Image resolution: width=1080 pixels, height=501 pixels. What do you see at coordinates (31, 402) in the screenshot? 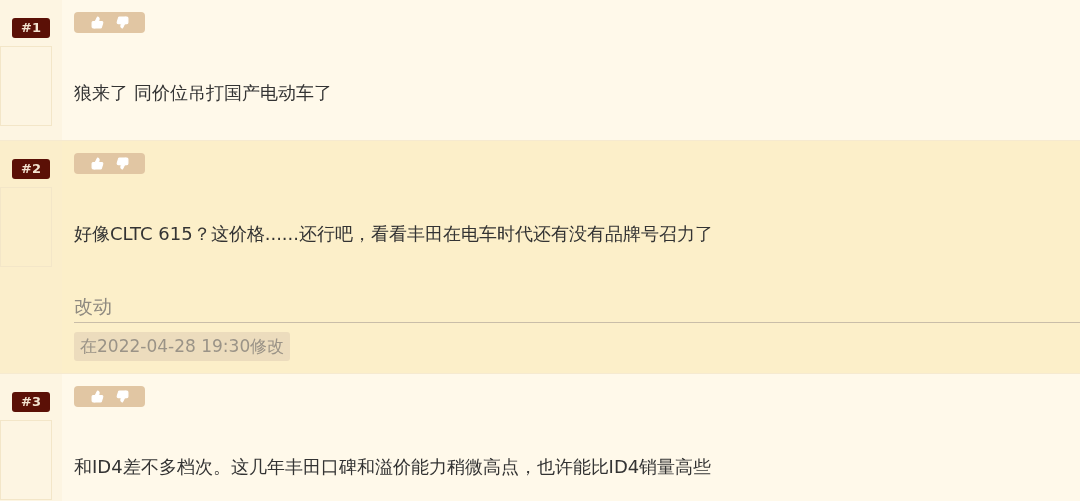
I see `floor-badge: #3` at bounding box center [31, 402].